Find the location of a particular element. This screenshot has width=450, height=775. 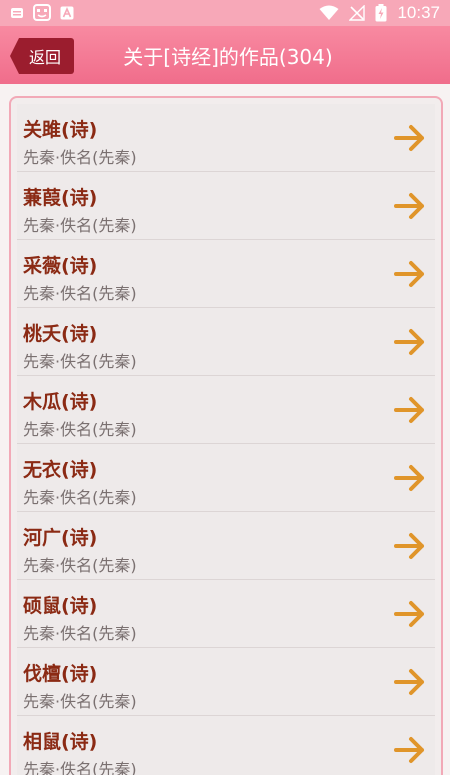

status-bar: 10:37 is located at coordinates (225, 13).